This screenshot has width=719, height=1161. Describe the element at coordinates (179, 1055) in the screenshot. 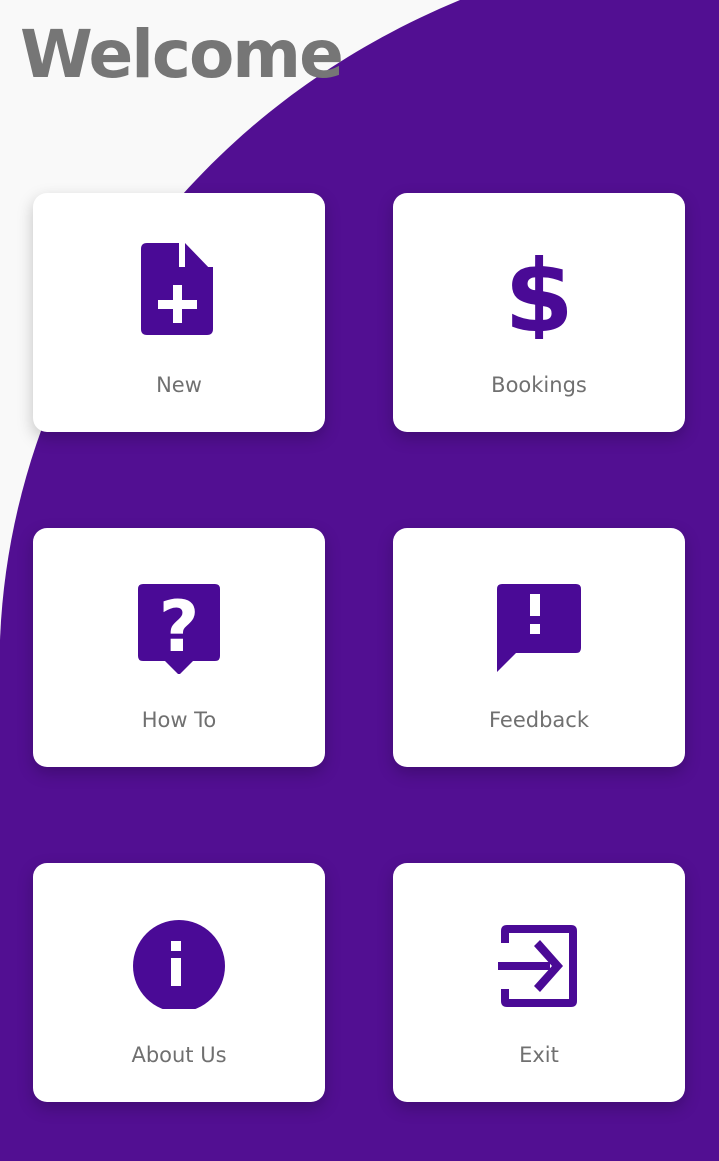

I see `about-us-label: About Us` at that location.